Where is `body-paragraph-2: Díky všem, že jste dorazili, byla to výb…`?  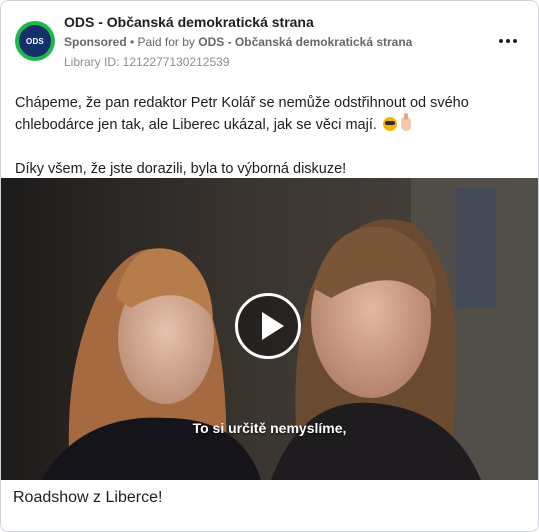
body-paragraph-2: Díky všem, že jste dorazili, byla to výb… is located at coordinates (181, 169).